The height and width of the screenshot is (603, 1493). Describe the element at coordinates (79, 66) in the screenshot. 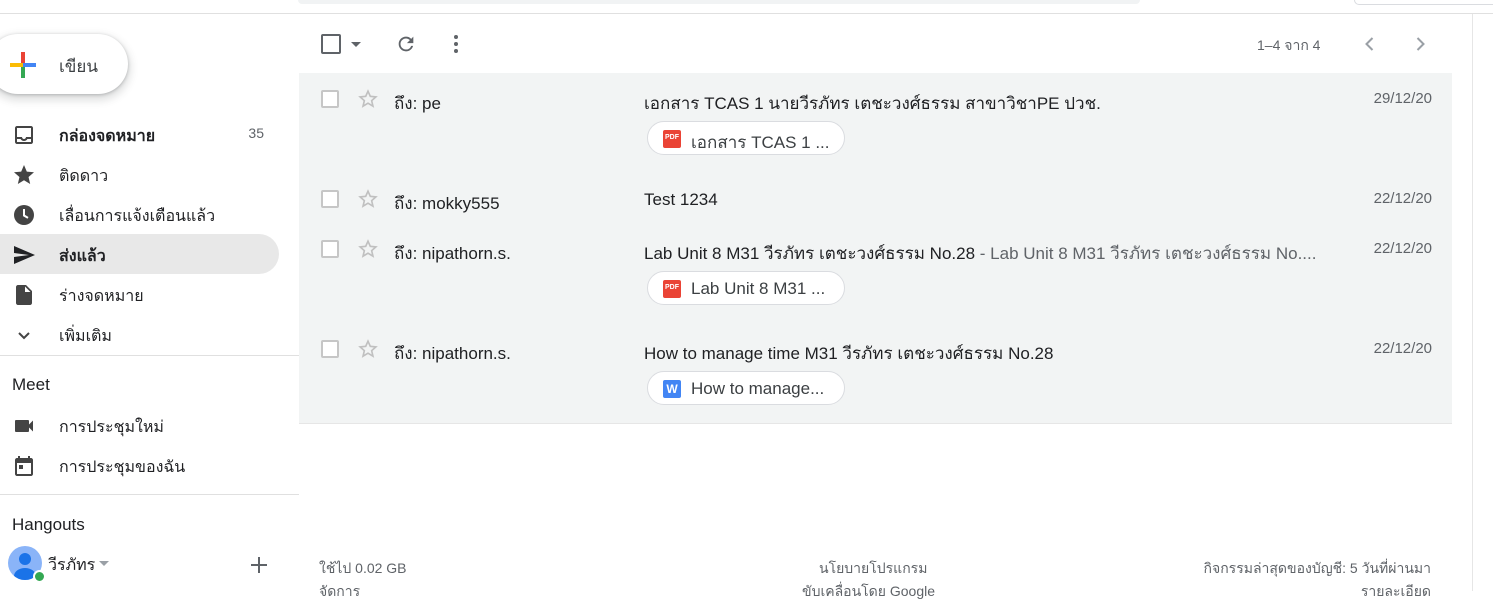

I see `compose-label: เขียน` at that location.